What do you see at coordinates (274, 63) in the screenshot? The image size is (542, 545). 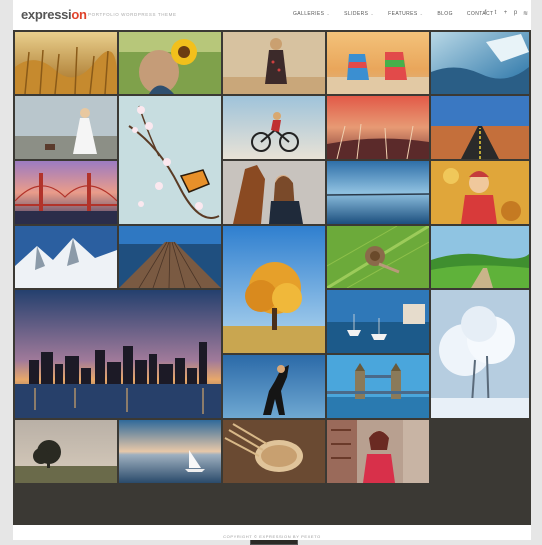 I see `photo-woman-dress` at bounding box center [274, 63].